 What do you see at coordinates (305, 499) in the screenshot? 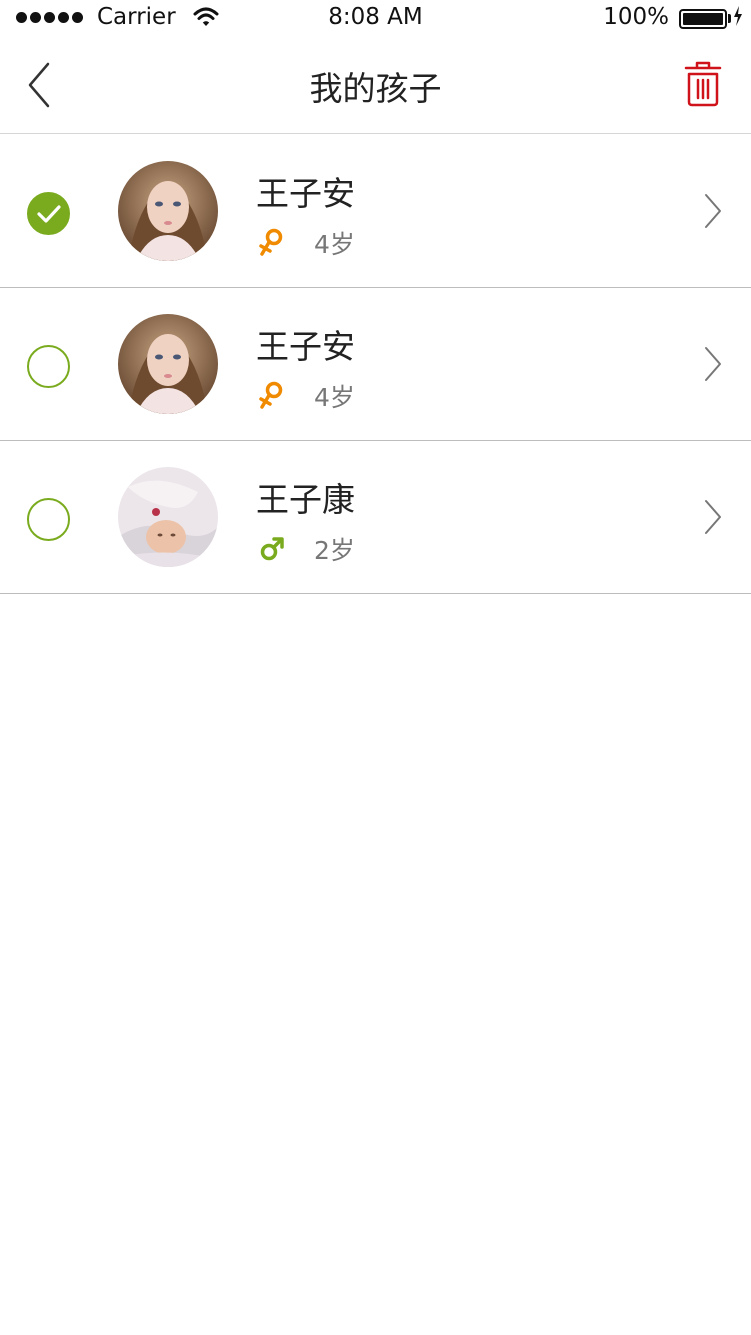
I see `child-name: 王子康` at bounding box center [305, 499].